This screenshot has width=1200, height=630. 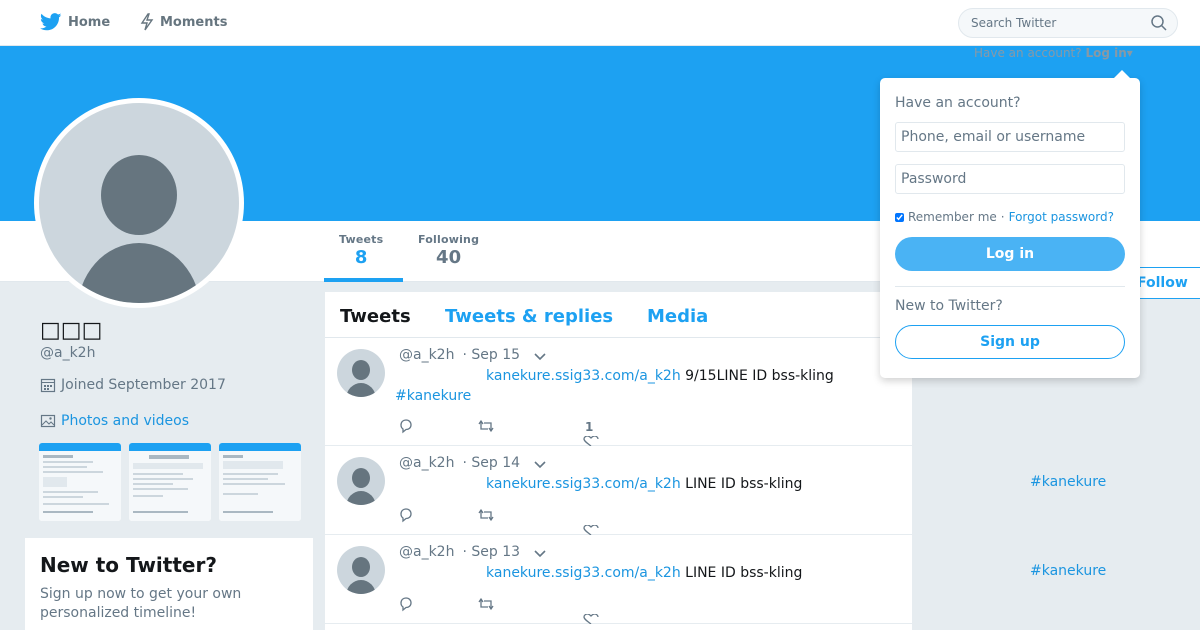 What do you see at coordinates (51, 22) in the screenshot?
I see `twitter-bird-icon` at bounding box center [51, 22].